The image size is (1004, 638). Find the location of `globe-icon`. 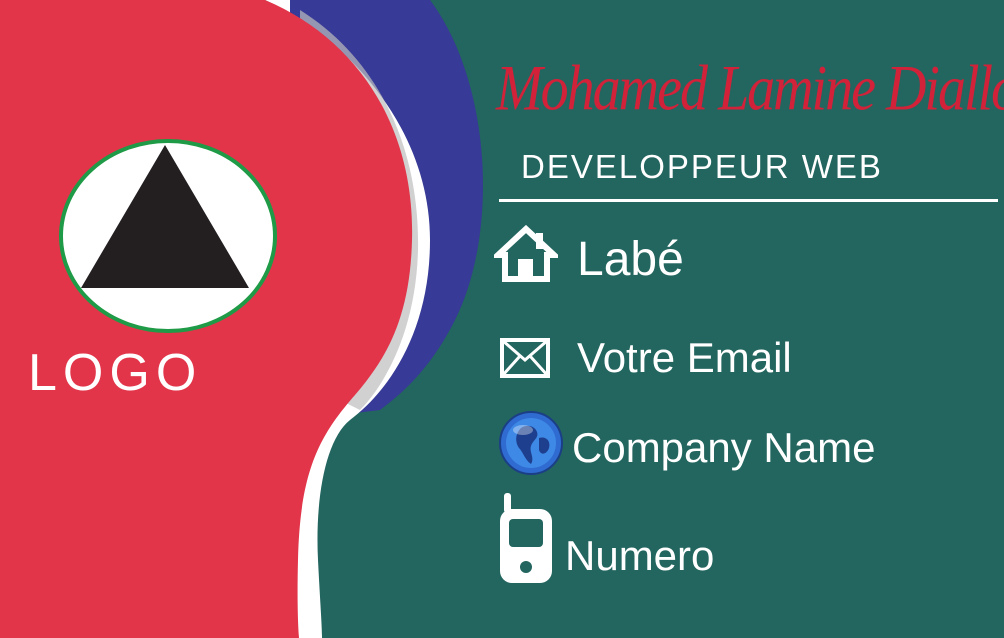

globe-icon is located at coordinates (531, 443).